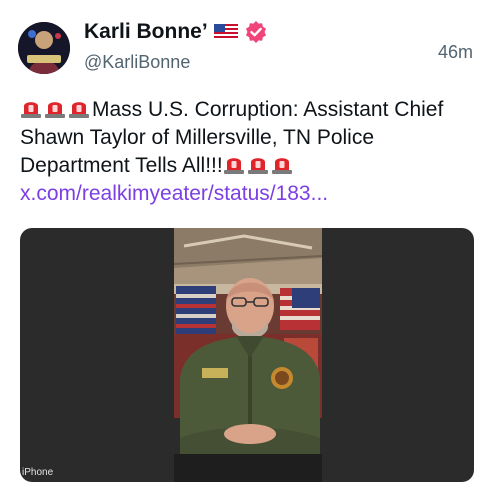 The height and width of the screenshot is (500, 493). What do you see at coordinates (146, 32) in the screenshot?
I see `display-name: Karli Bonne’` at bounding box center [146, 32].